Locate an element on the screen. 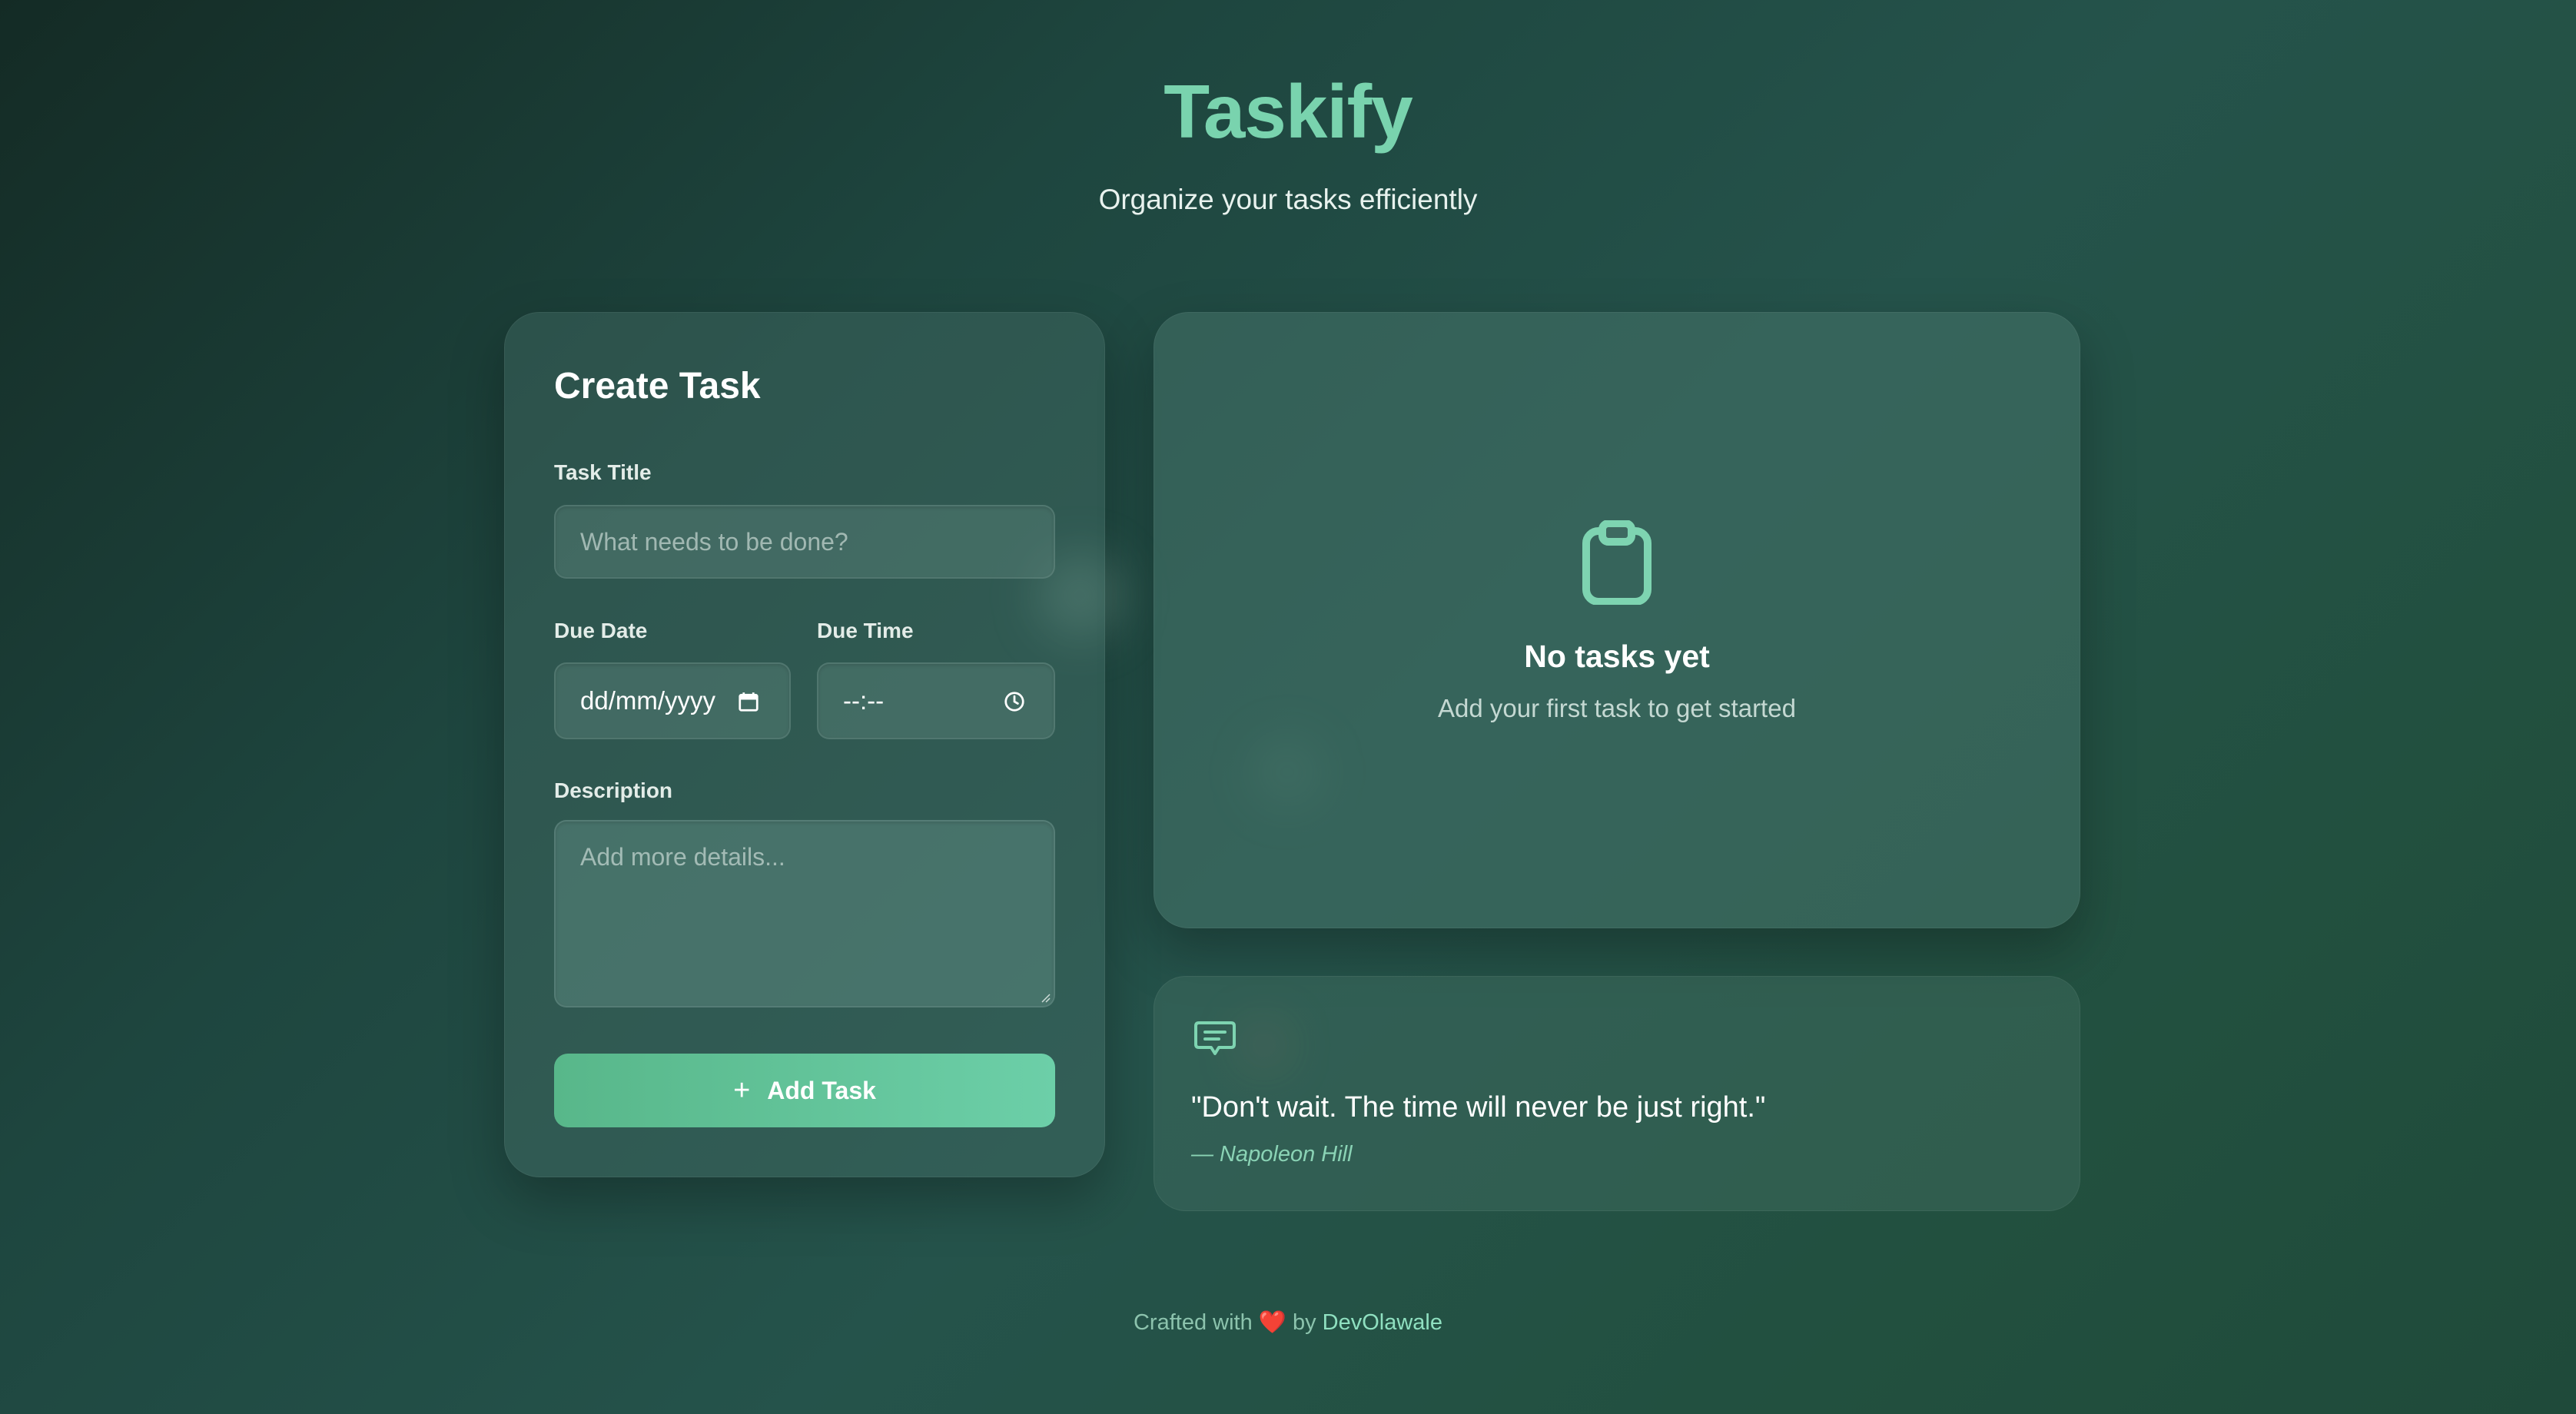 The height and width of the screenshot is (1414, 2576). message-icon is located at coordinates (1215, 1038).